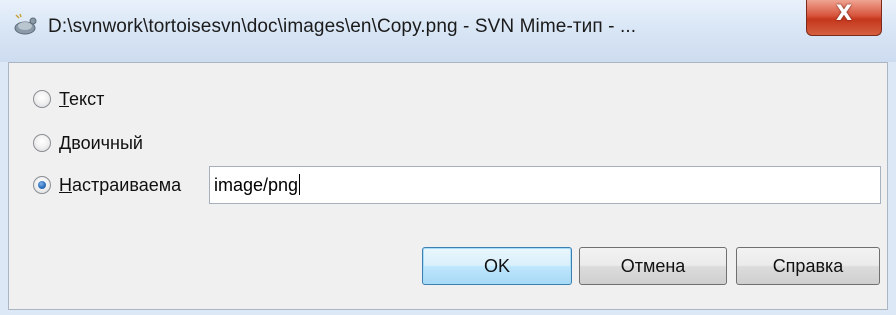  I want to click on radio-custom: Настраиваема, so click(107, 185).